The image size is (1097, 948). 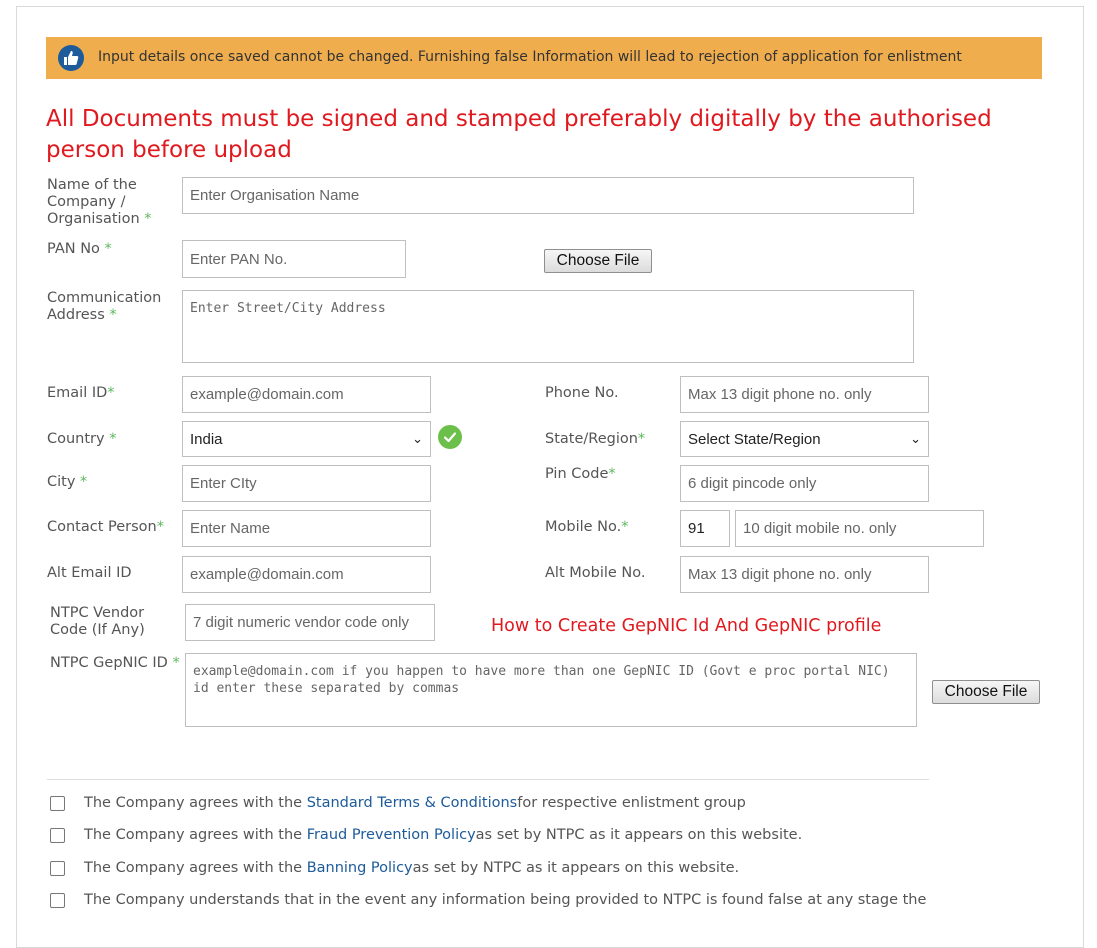 I want to click on pan-choose-file-button: Choose File, so click(x=598, y=261).